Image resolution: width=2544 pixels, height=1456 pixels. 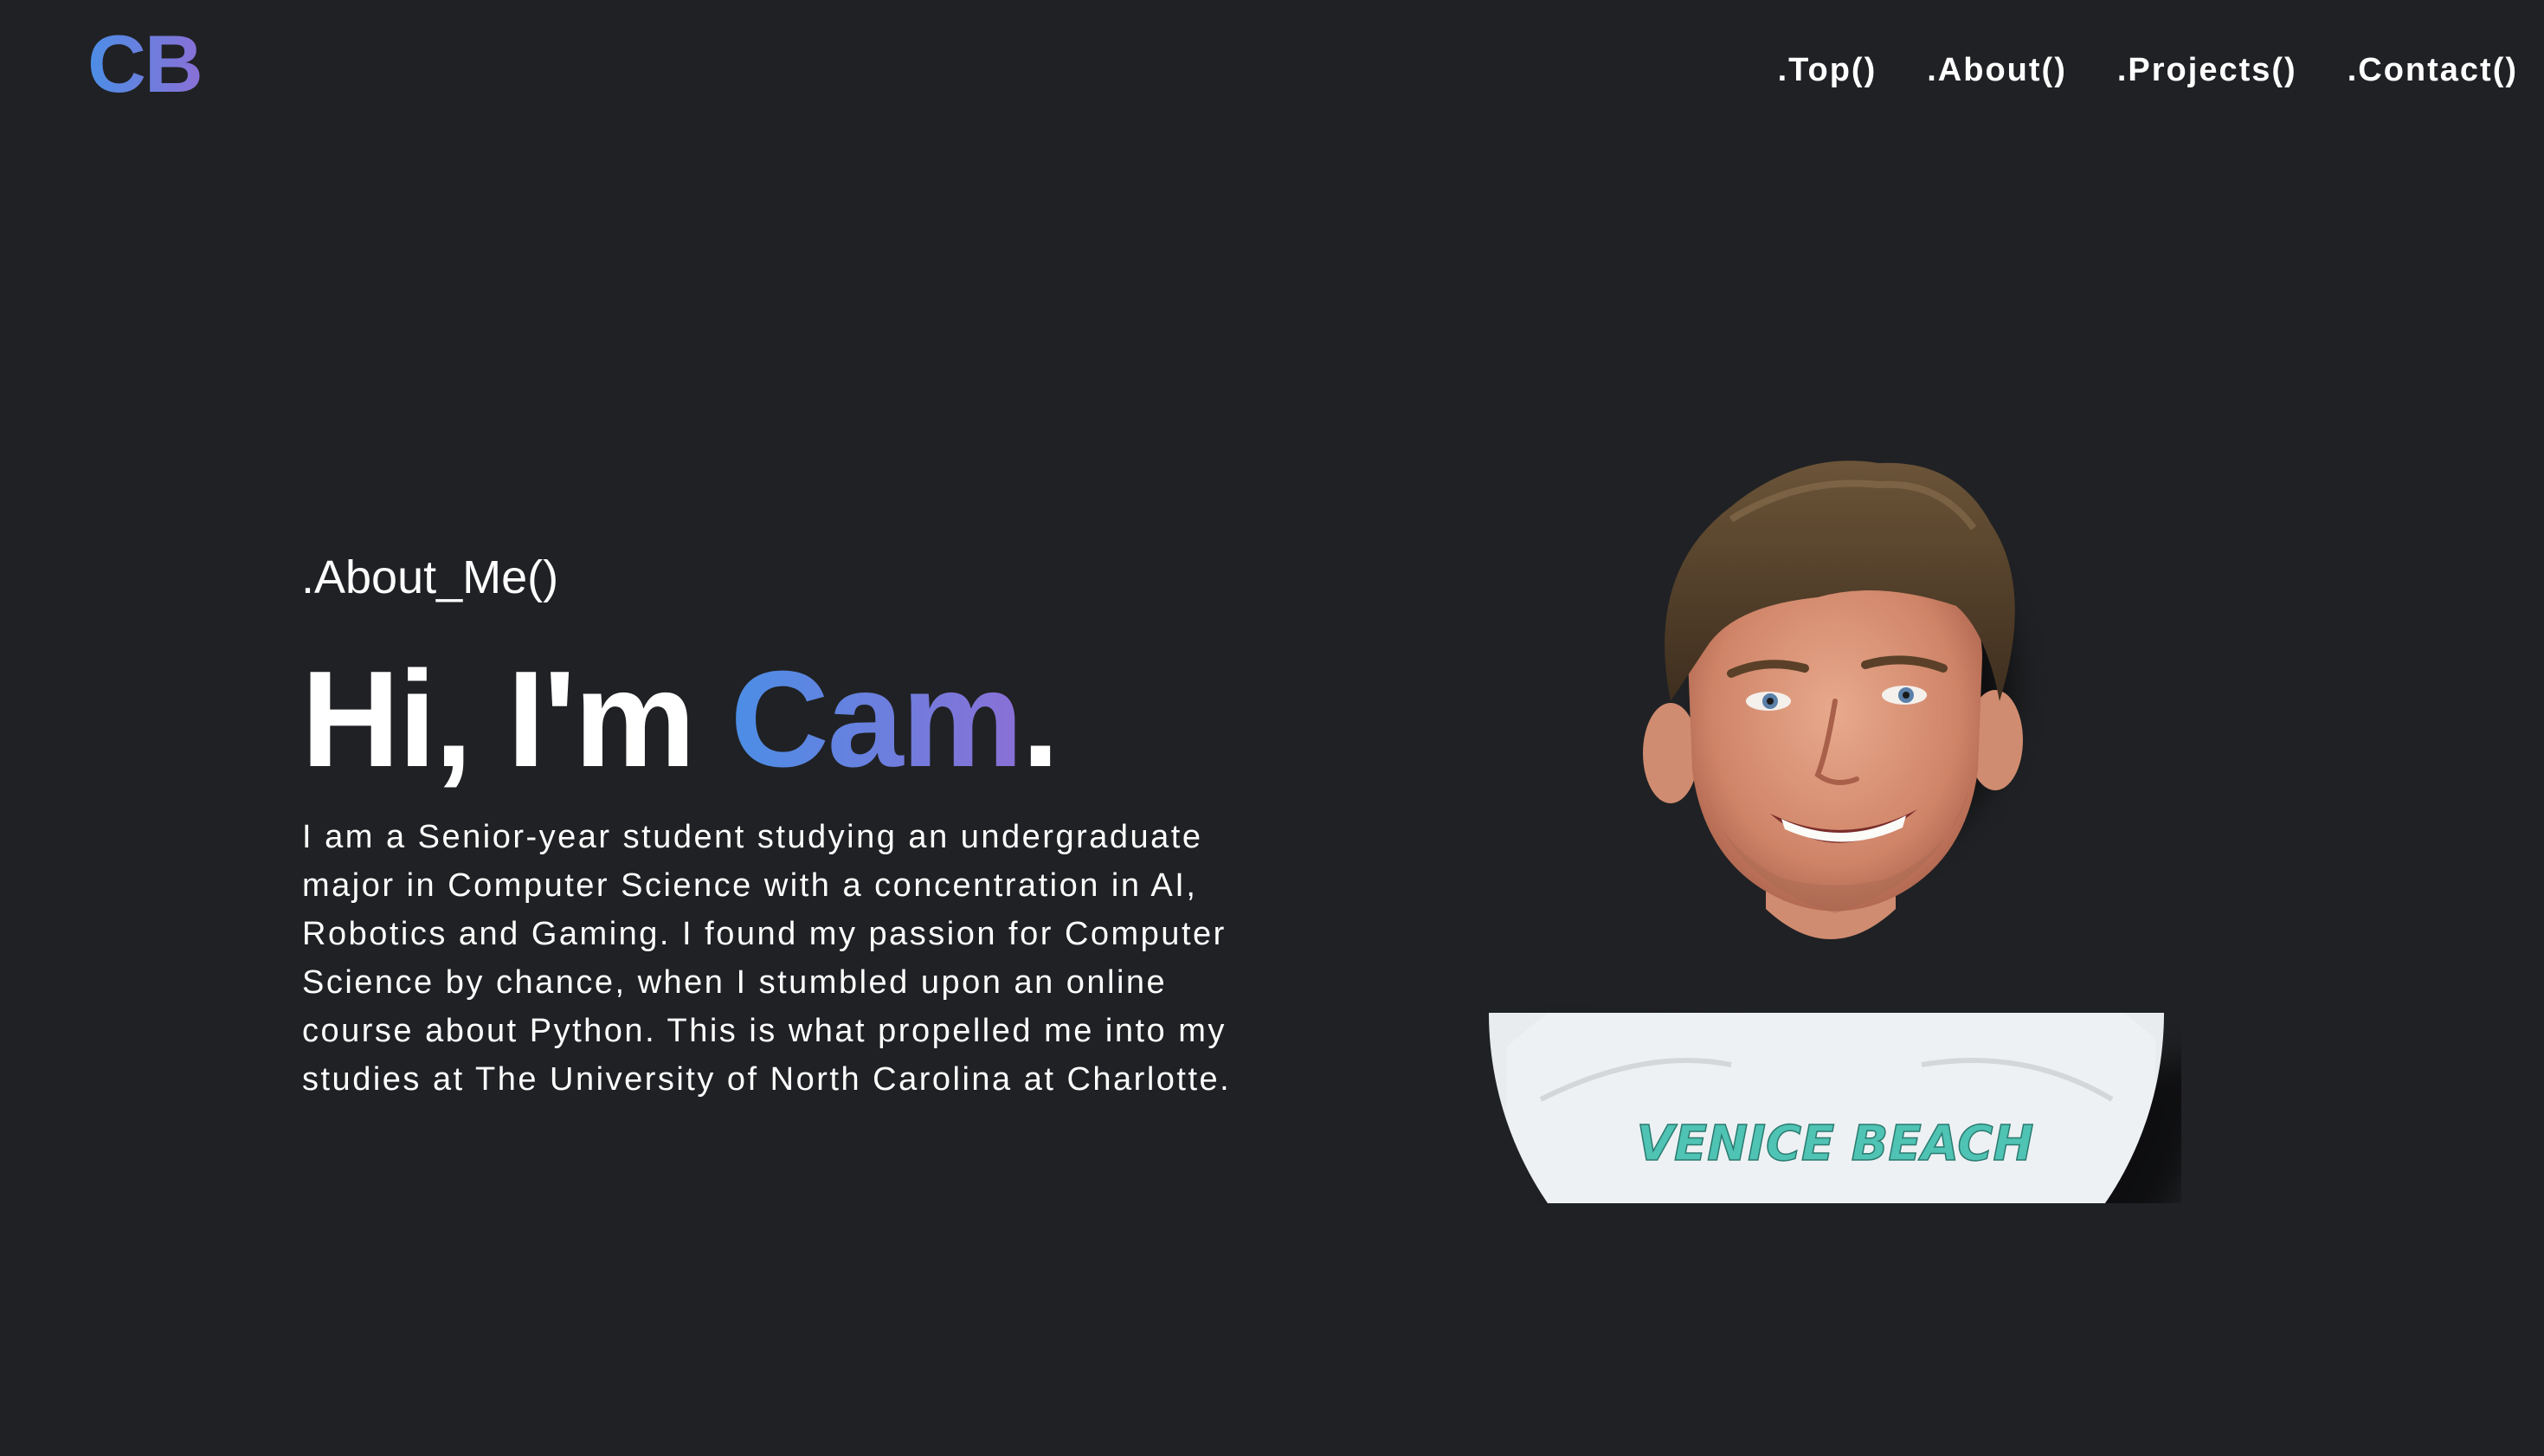 I want to click on main-nav: .Top() .About() .Projects() .Contact(), so click(x=2148, y=70).